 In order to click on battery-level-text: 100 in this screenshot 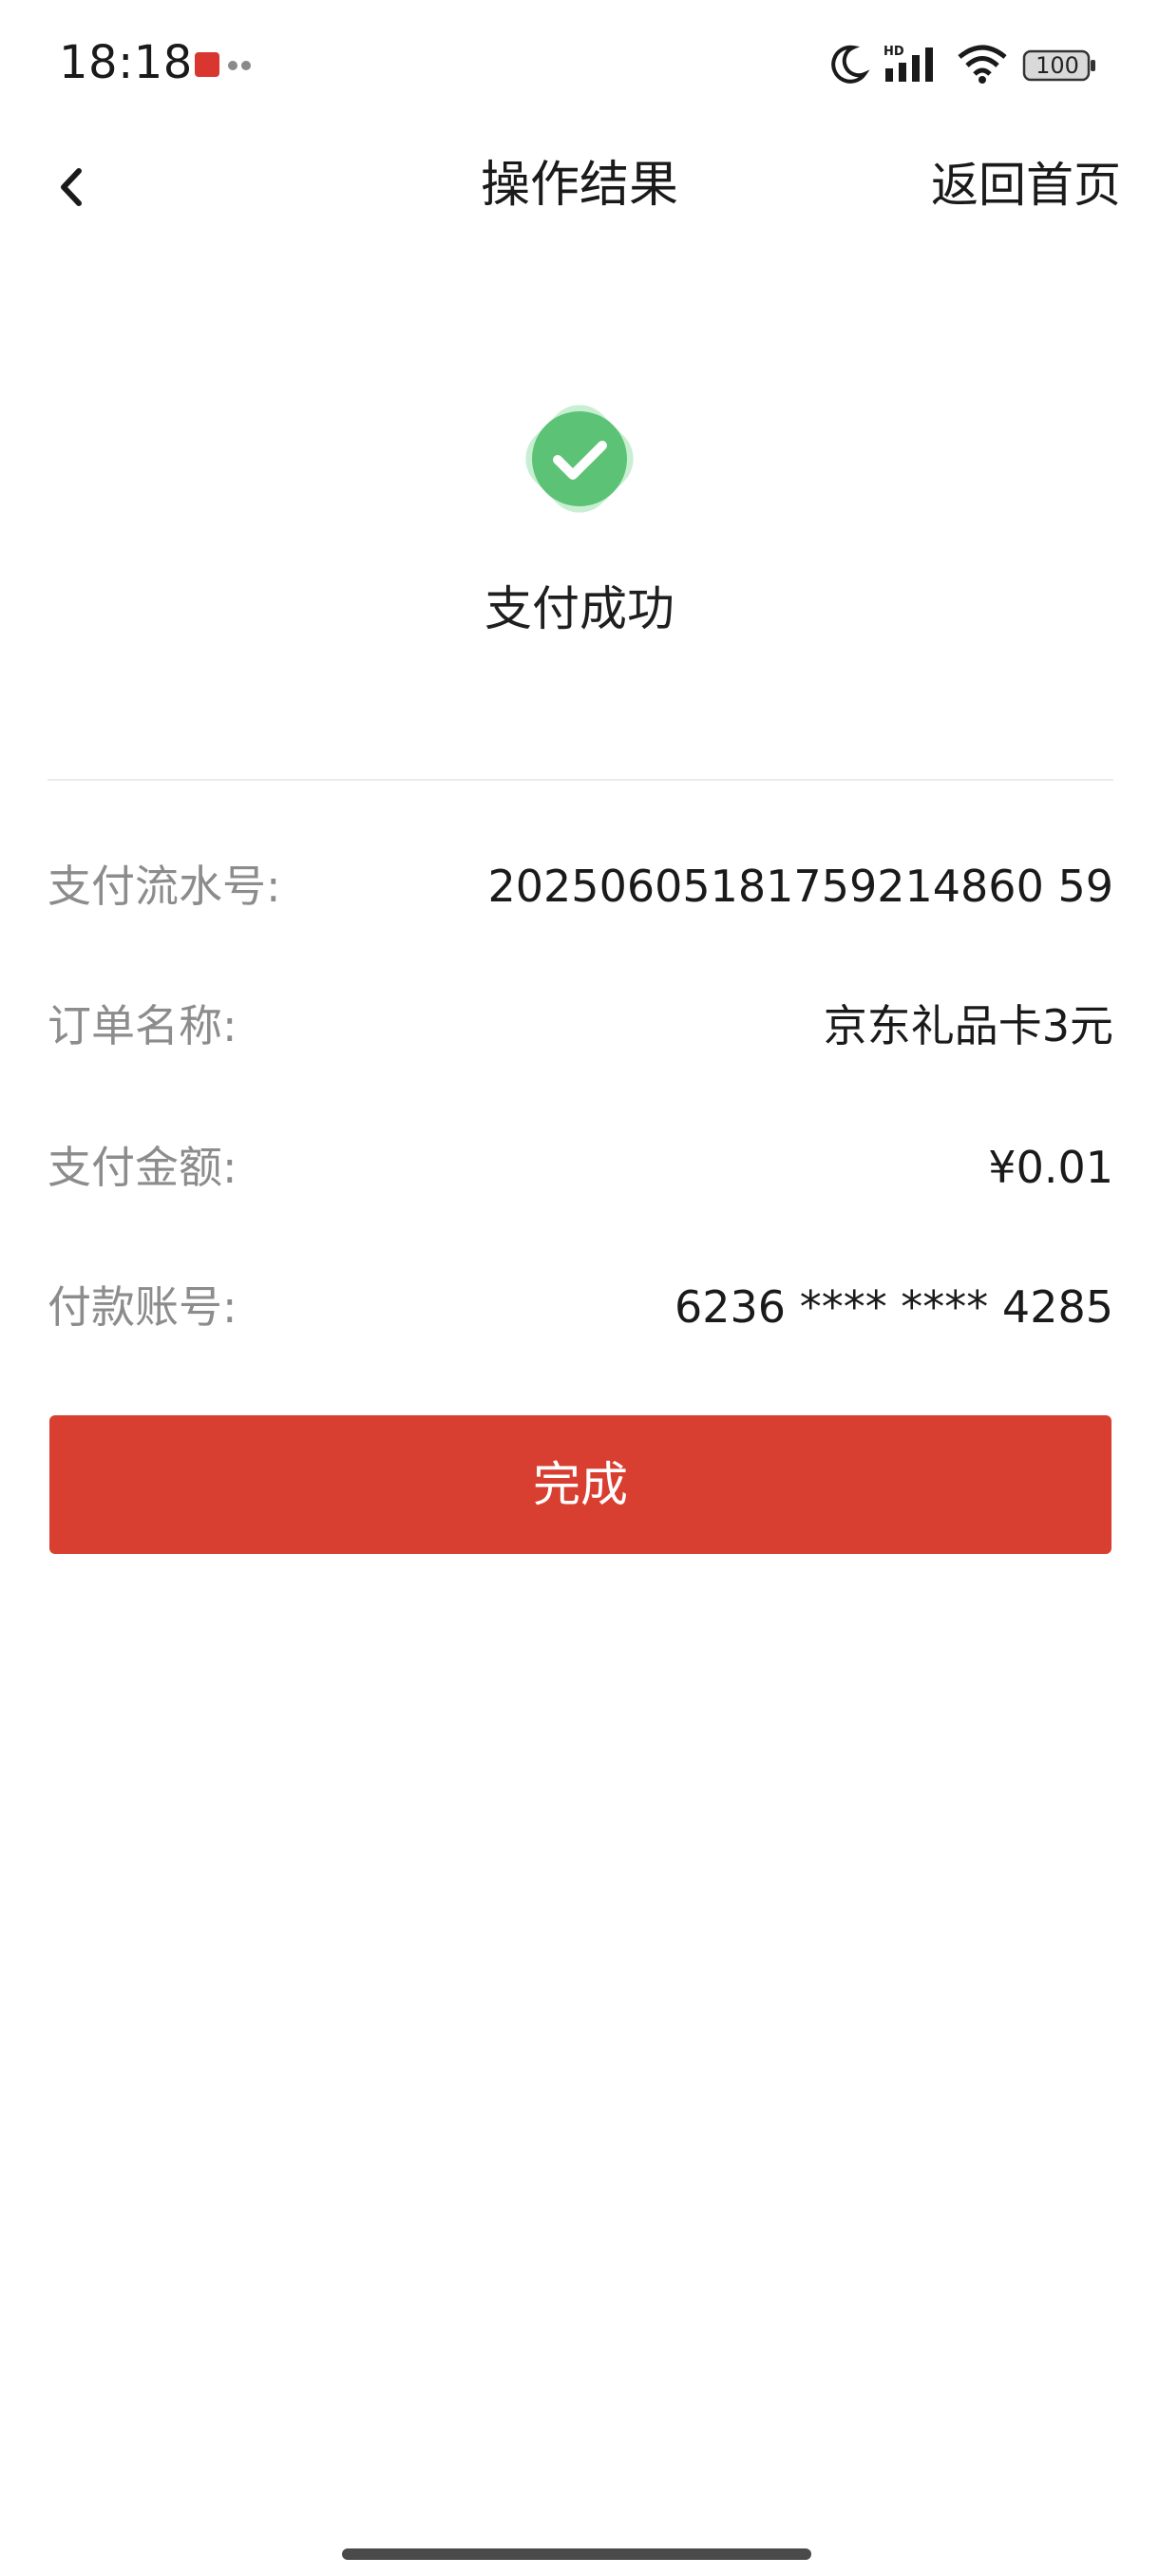, I will do `click(1057, 65)`.